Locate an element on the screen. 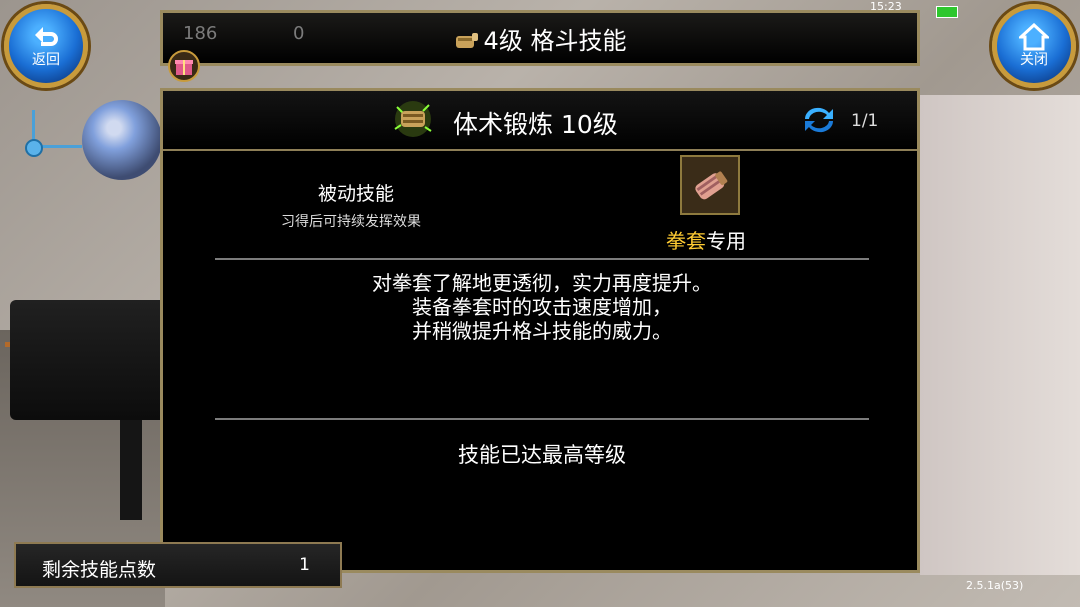 The width and height of the screenshot is (1080, 607). back-label: 返回 is located at coordinates (46, 60).